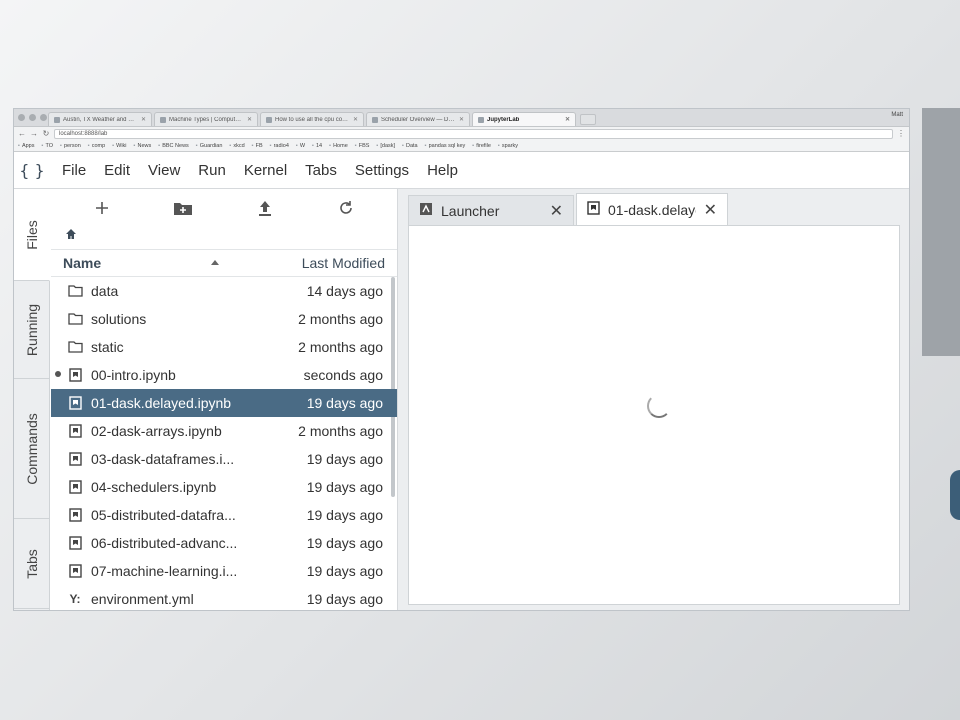  Describe the element at coordinates (72, 171) in the screenshot. I see `menu-file: File` at that location.